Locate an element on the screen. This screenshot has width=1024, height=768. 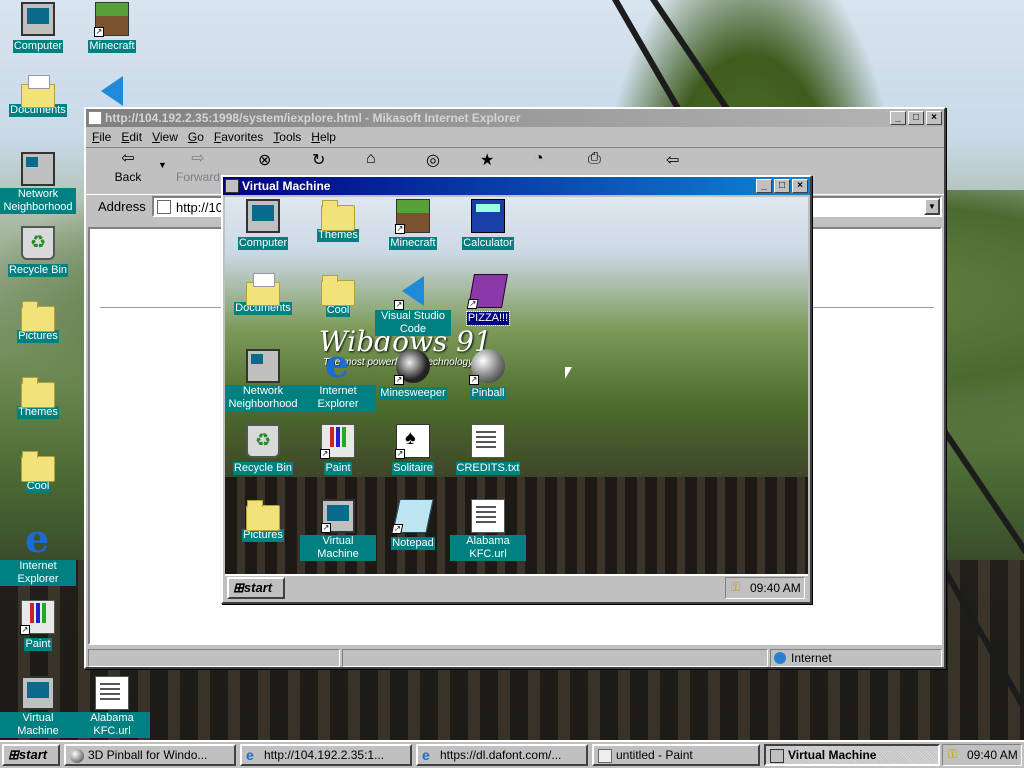
vm-taskbar: ⊞start ⚿ 09:40 AM is located at coordinates (516, 587).